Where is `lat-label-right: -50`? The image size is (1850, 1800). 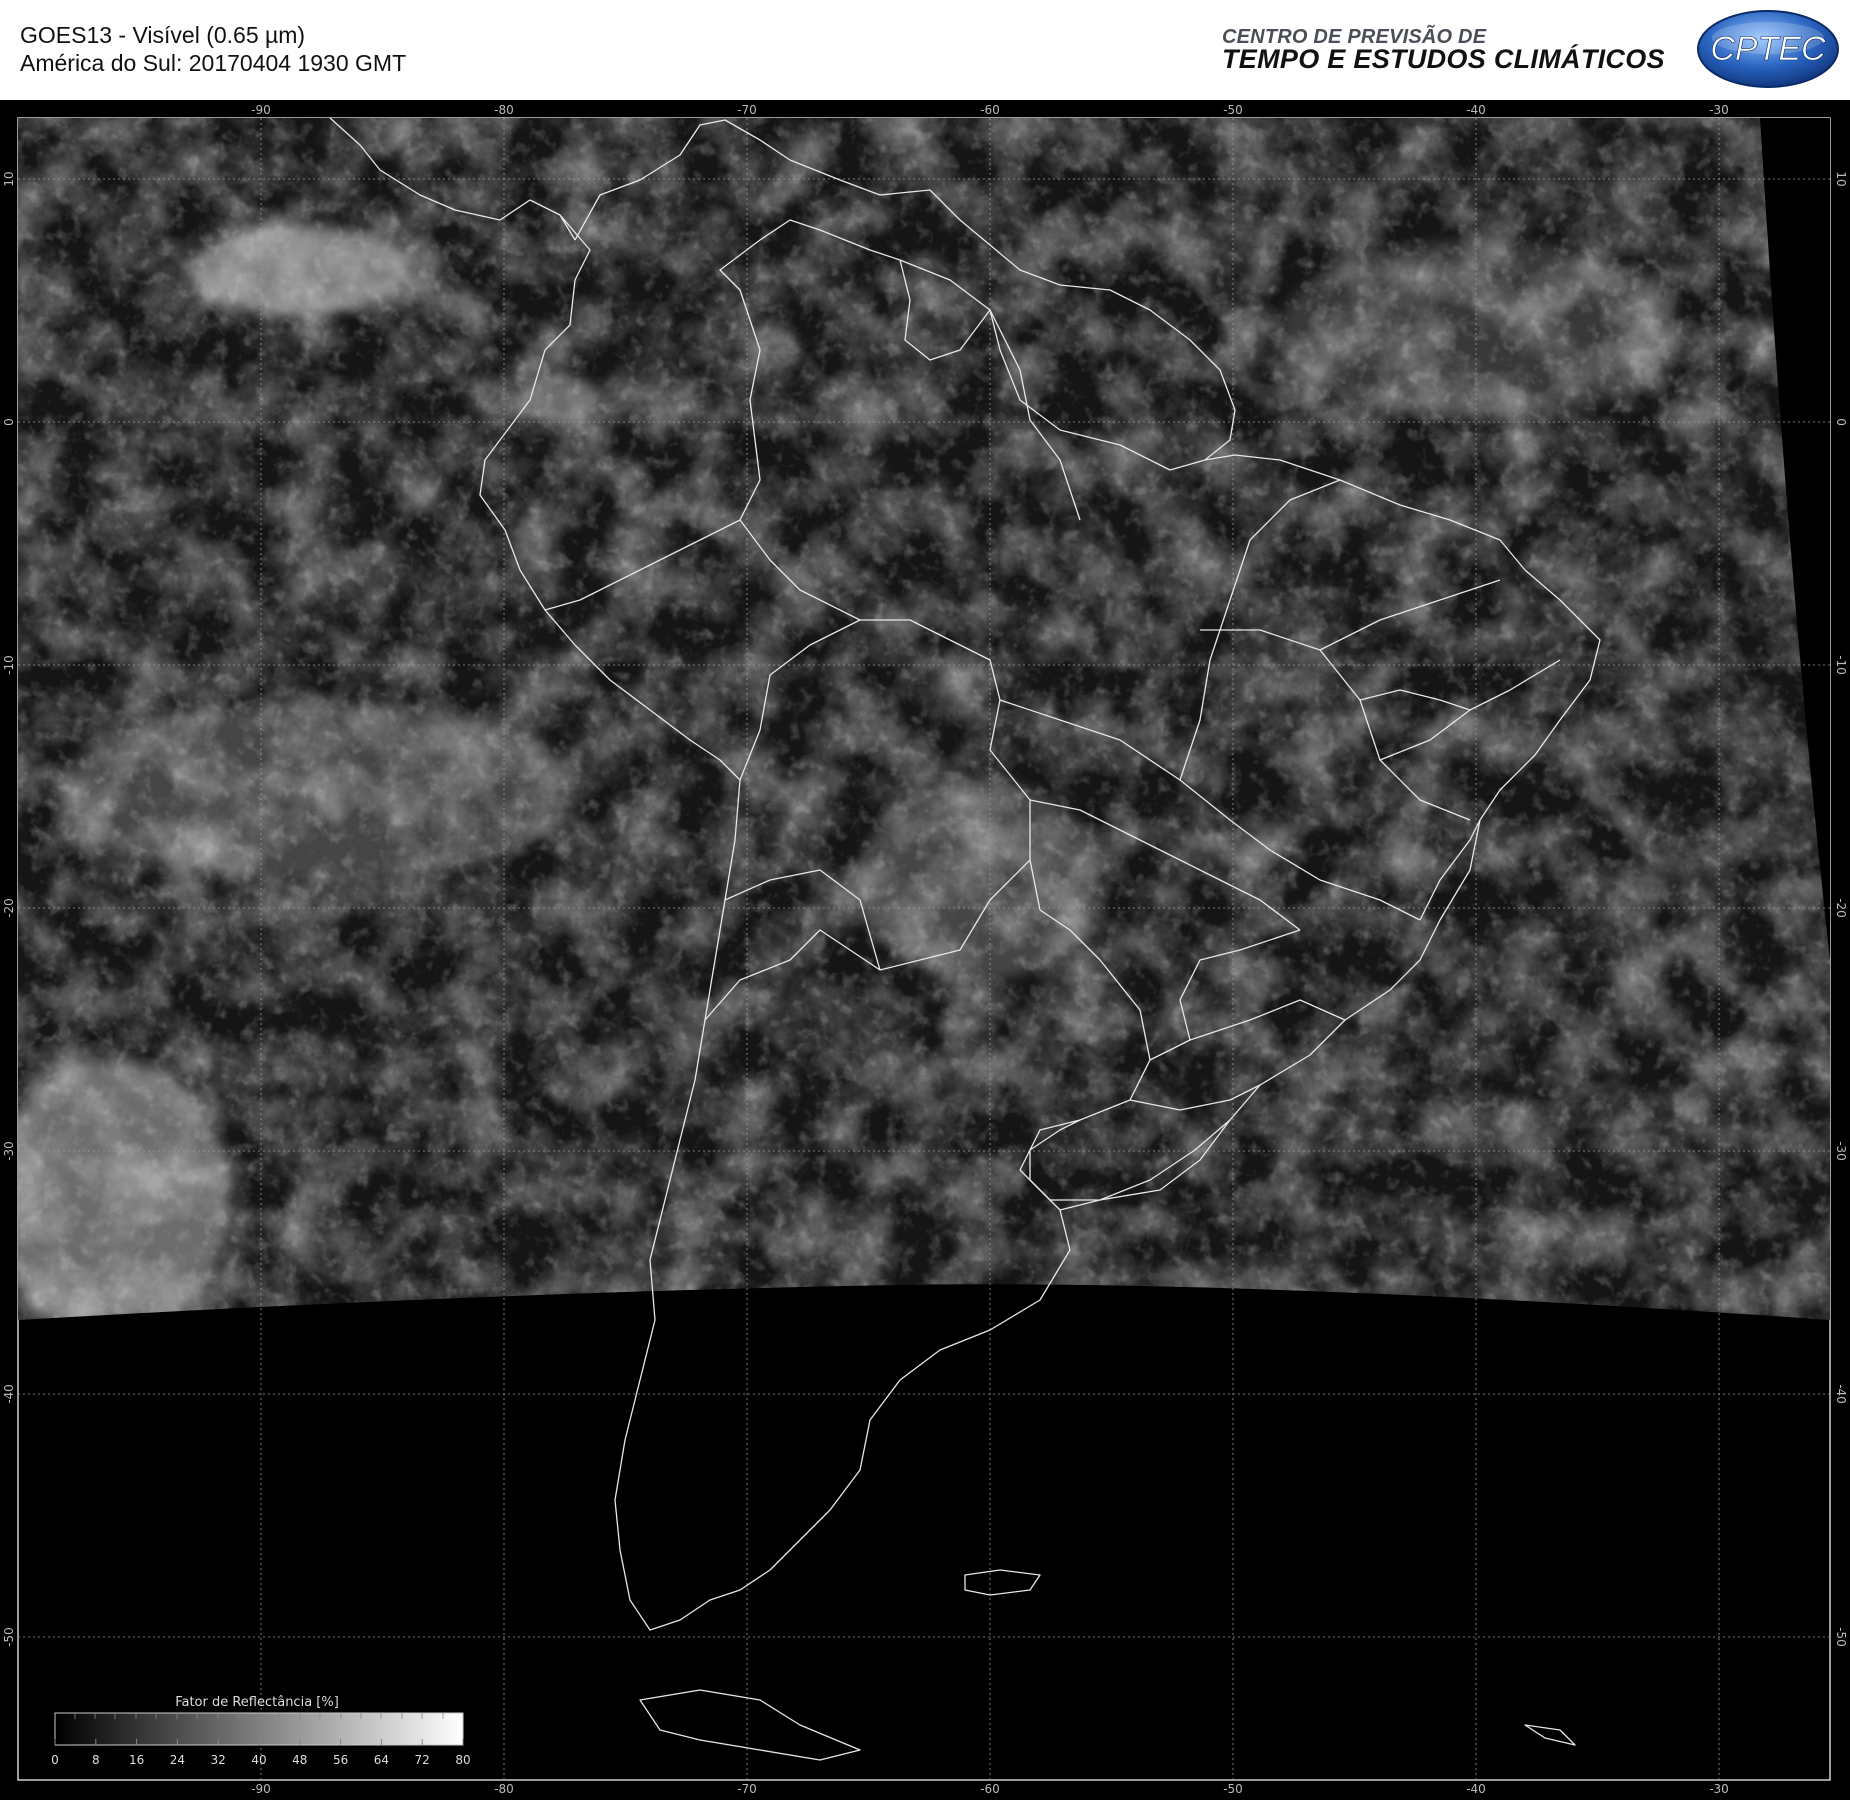 lat-label-right: -50 is located at coordinates (1841, 1637).